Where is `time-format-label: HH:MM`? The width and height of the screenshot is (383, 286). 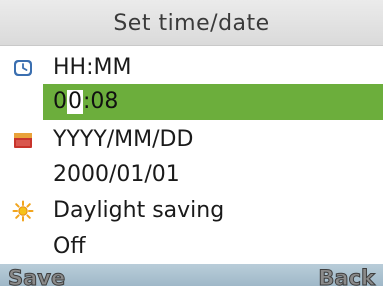 time-format-label: HH:MM is located at coordinates (92, 67).